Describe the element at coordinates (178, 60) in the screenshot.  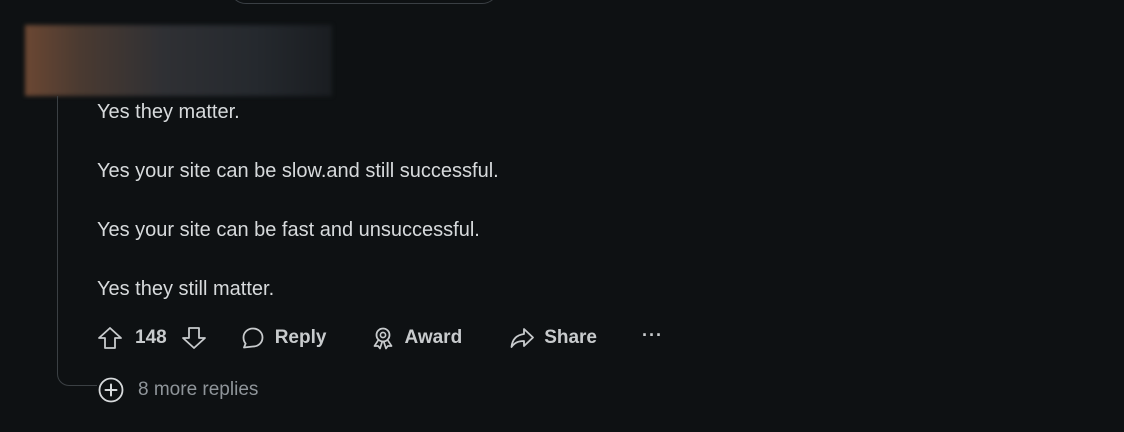
I see `redacted-author-header` at that location.